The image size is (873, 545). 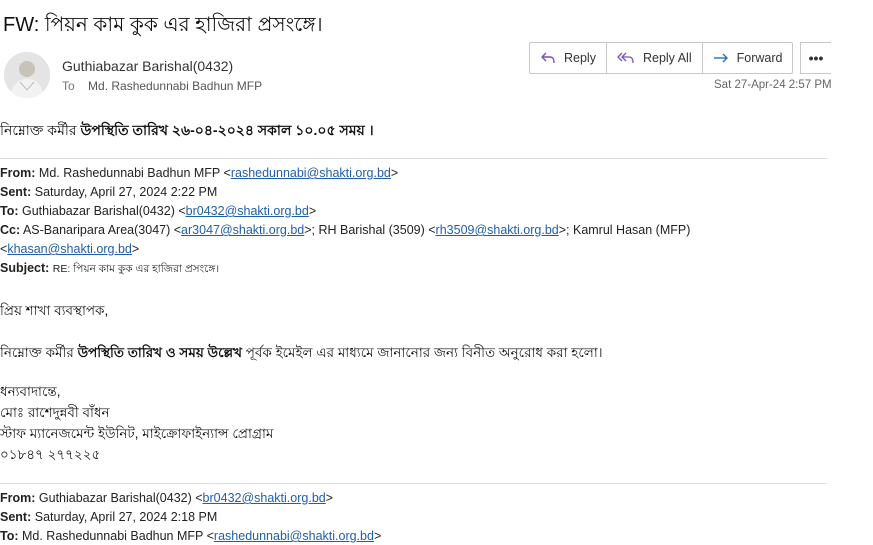 I want to click on fwd1-subject-label: Subject:, so click(x=25, y=268).